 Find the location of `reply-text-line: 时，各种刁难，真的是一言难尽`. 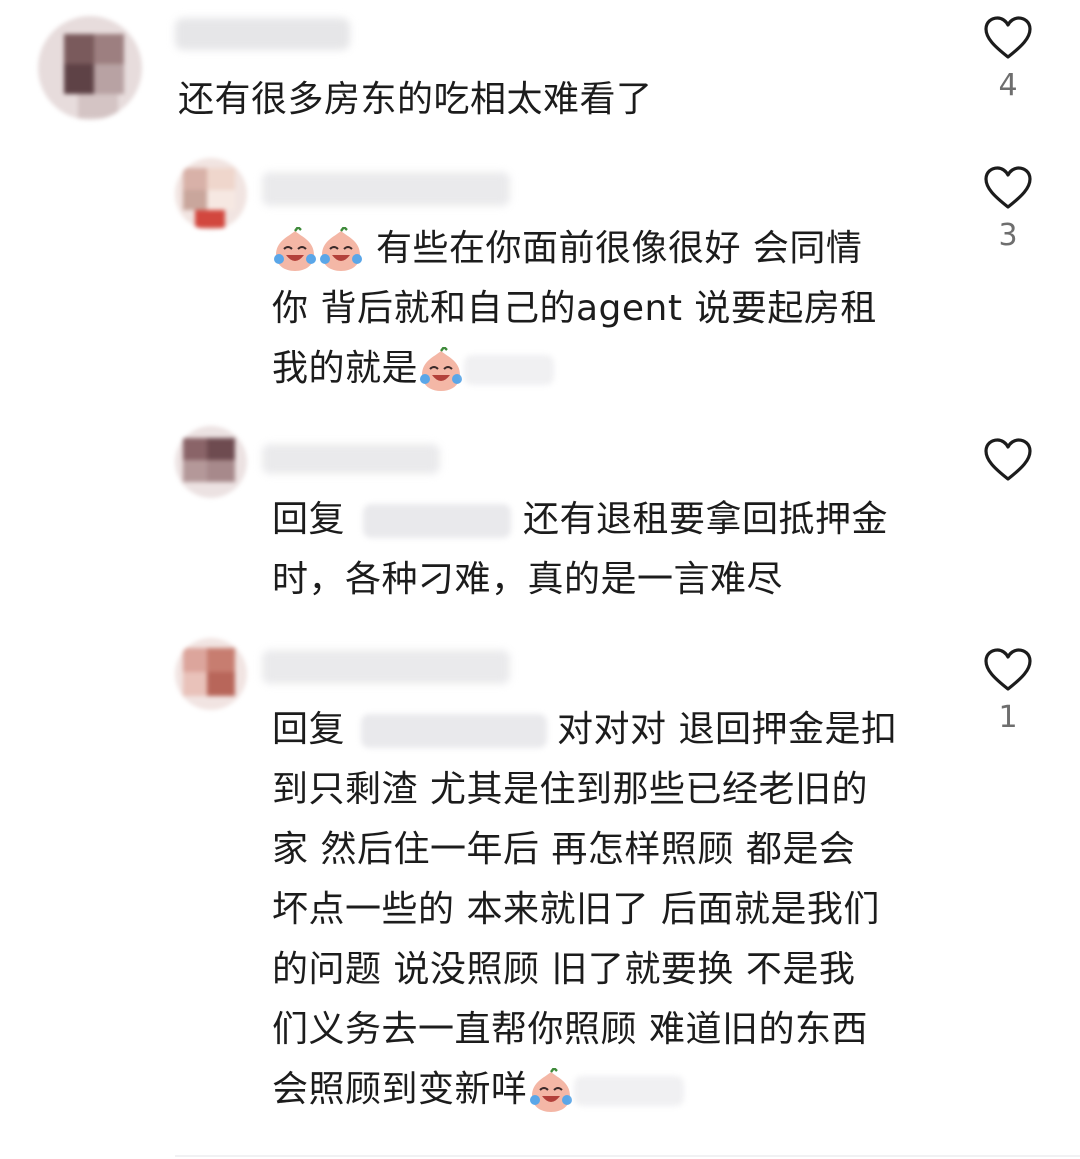

reply-text-line: 时，各种刁难，真的是一言难尽 is located at coordinates (528, 579).